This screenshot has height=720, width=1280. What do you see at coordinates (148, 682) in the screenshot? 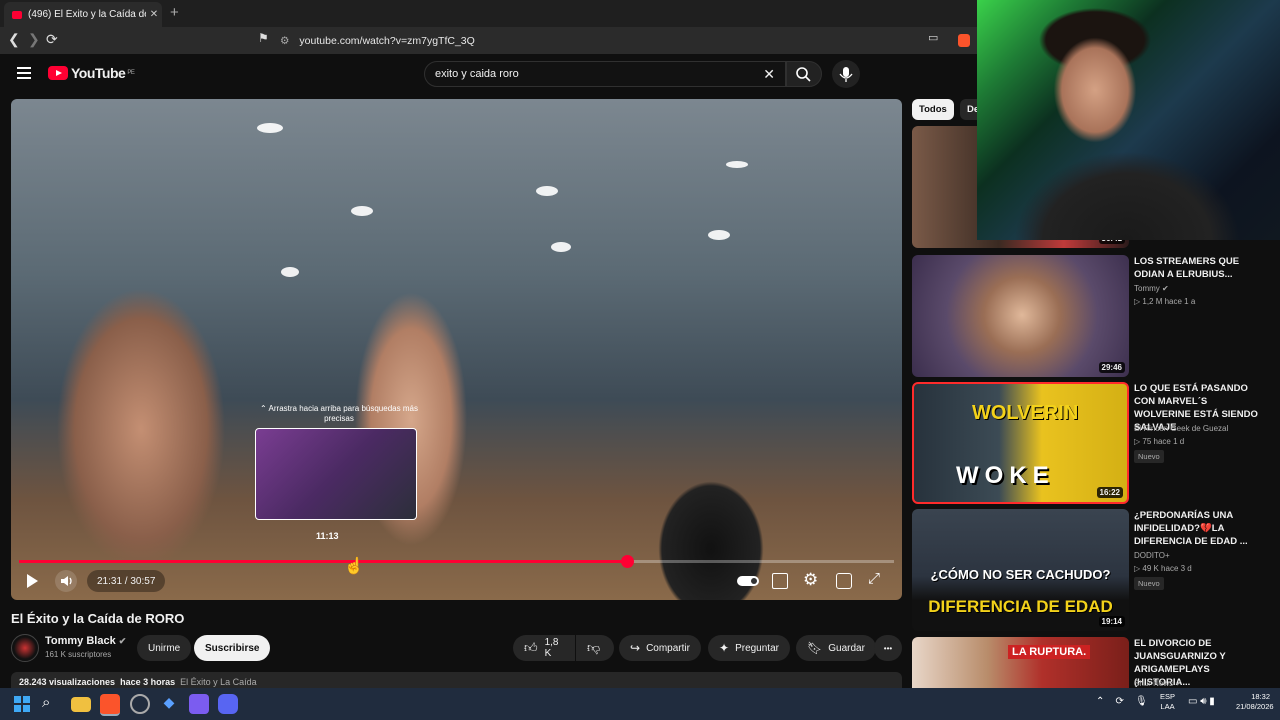
I see `upload-age: hace 3 horas` at bounding box center [148, 682].